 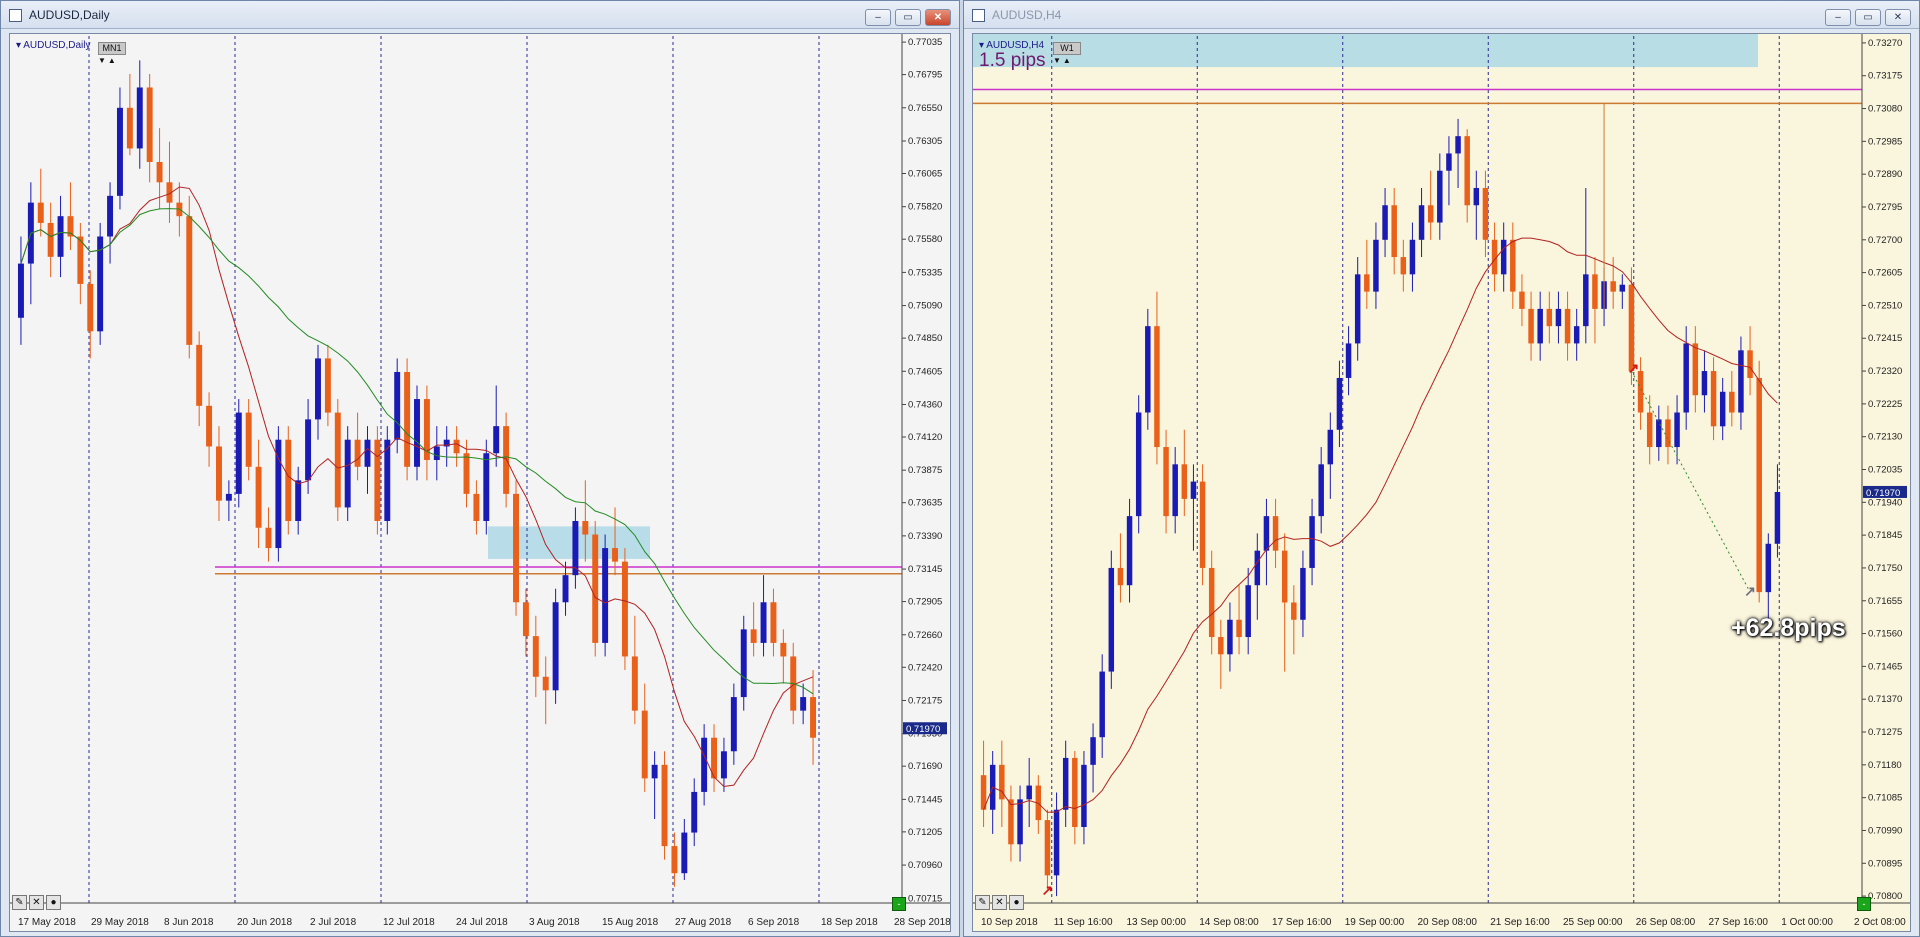 I want to click on y-tick-label: 0.74360, so click(x=925, y=404).